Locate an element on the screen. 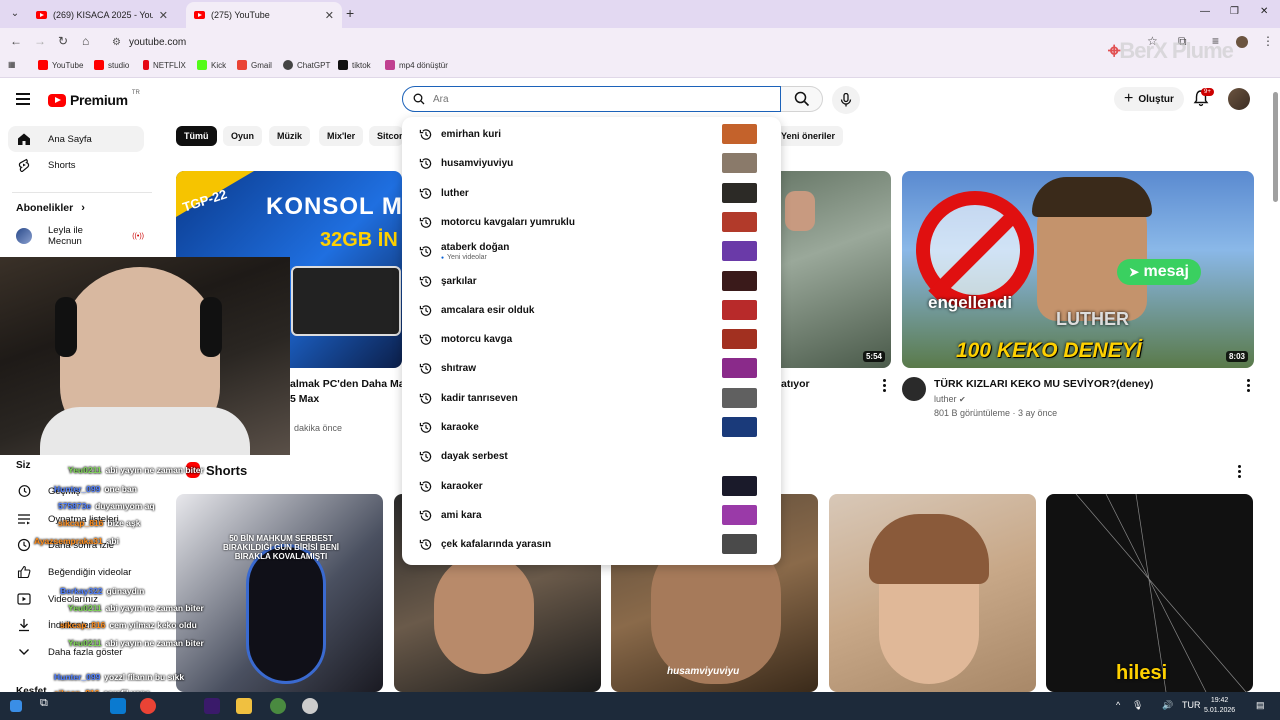 The image size is (1280, 720). video-title-line: 5 Max is located at coordinates (304, 399).